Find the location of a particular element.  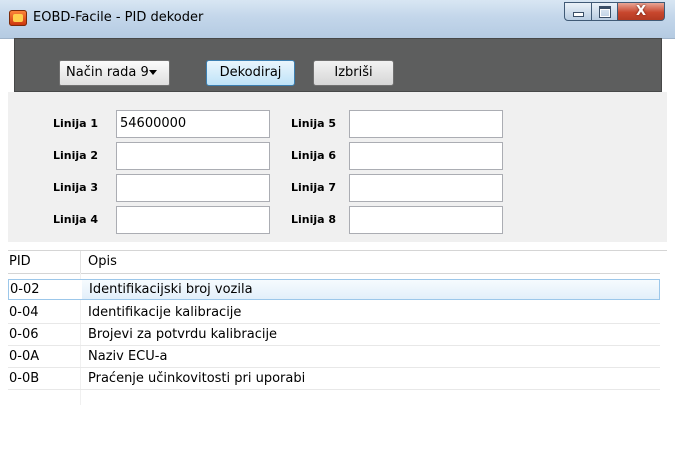

row-desc: Identifikacije kalibracije is located at coordinates (165, 312).